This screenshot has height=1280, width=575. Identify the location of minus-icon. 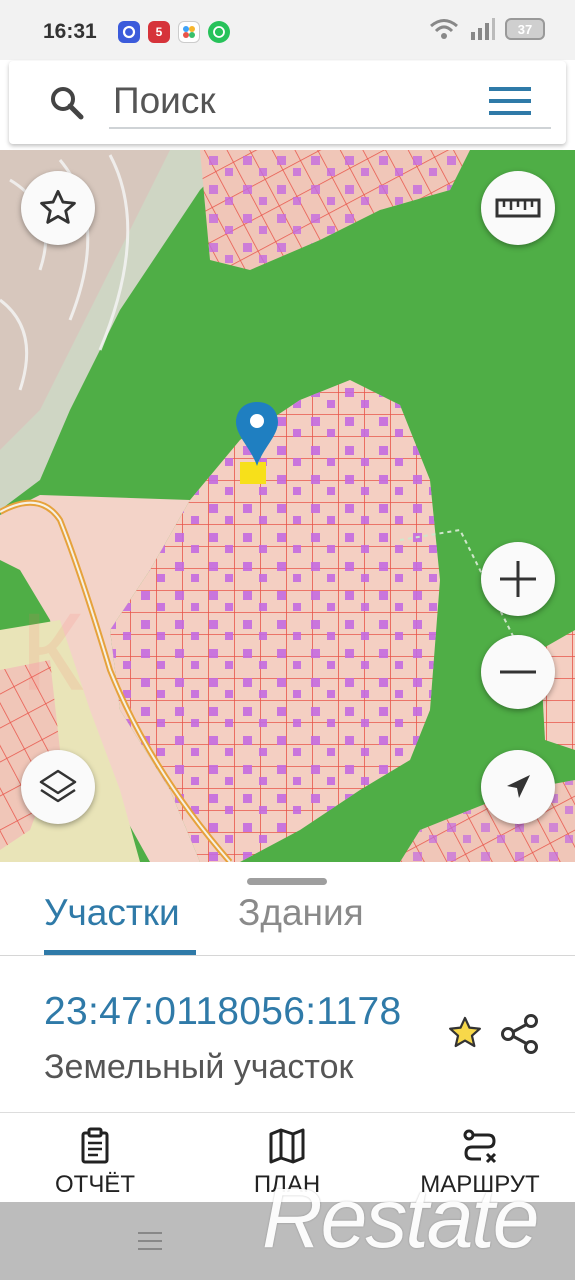
(518, 672).